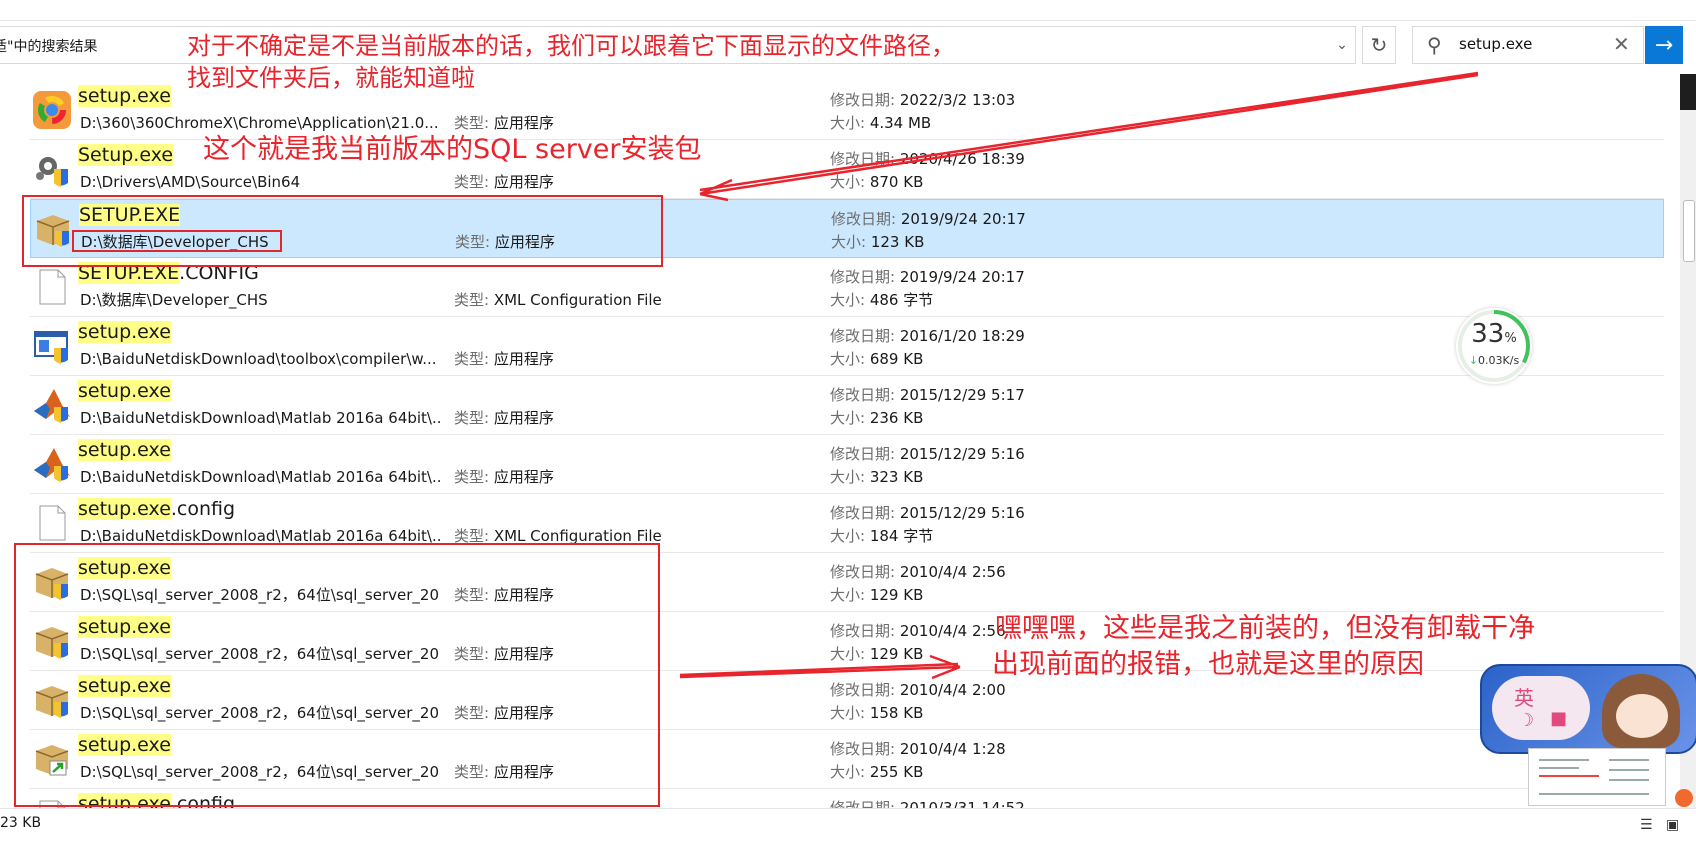  Describe the element at coordinates (900, 123) in the screenshot. I see `file-size-value: 4.34 MB` at that location.